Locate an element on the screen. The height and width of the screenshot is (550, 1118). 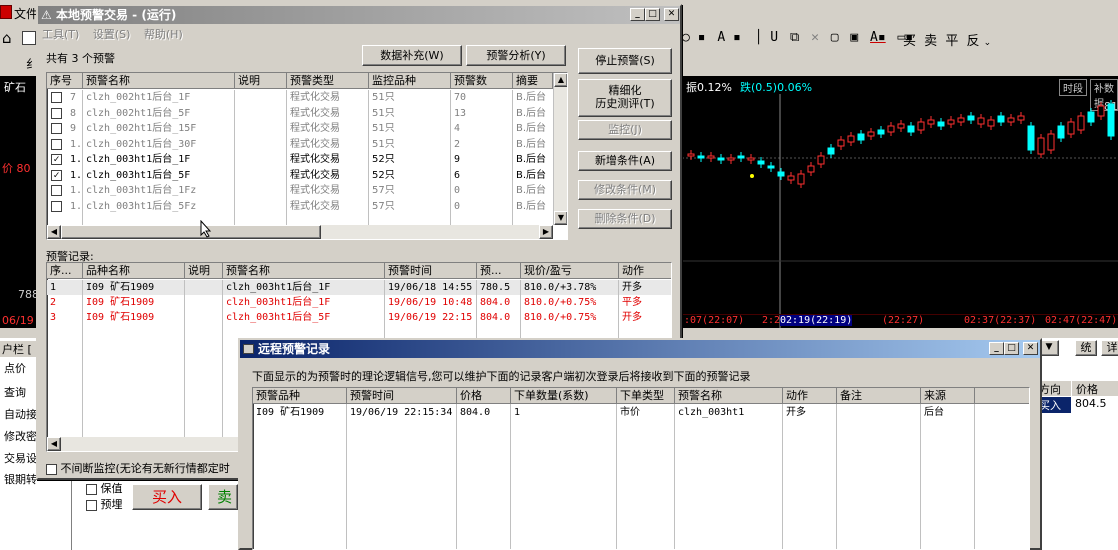
reverse-shortcut: 反 is located at coordinates (972, 41).